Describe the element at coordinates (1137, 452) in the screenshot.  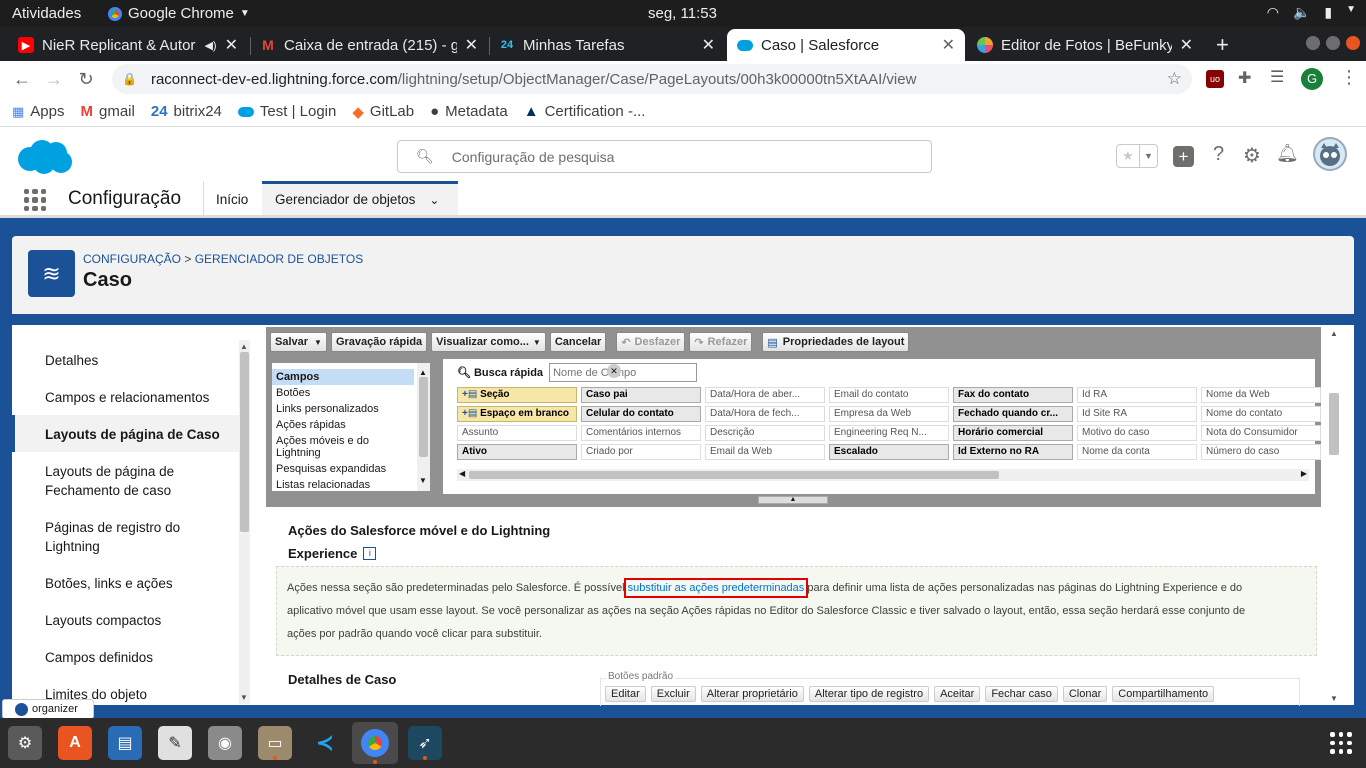
I see `palette-field-item: Nome da conta` at that location.